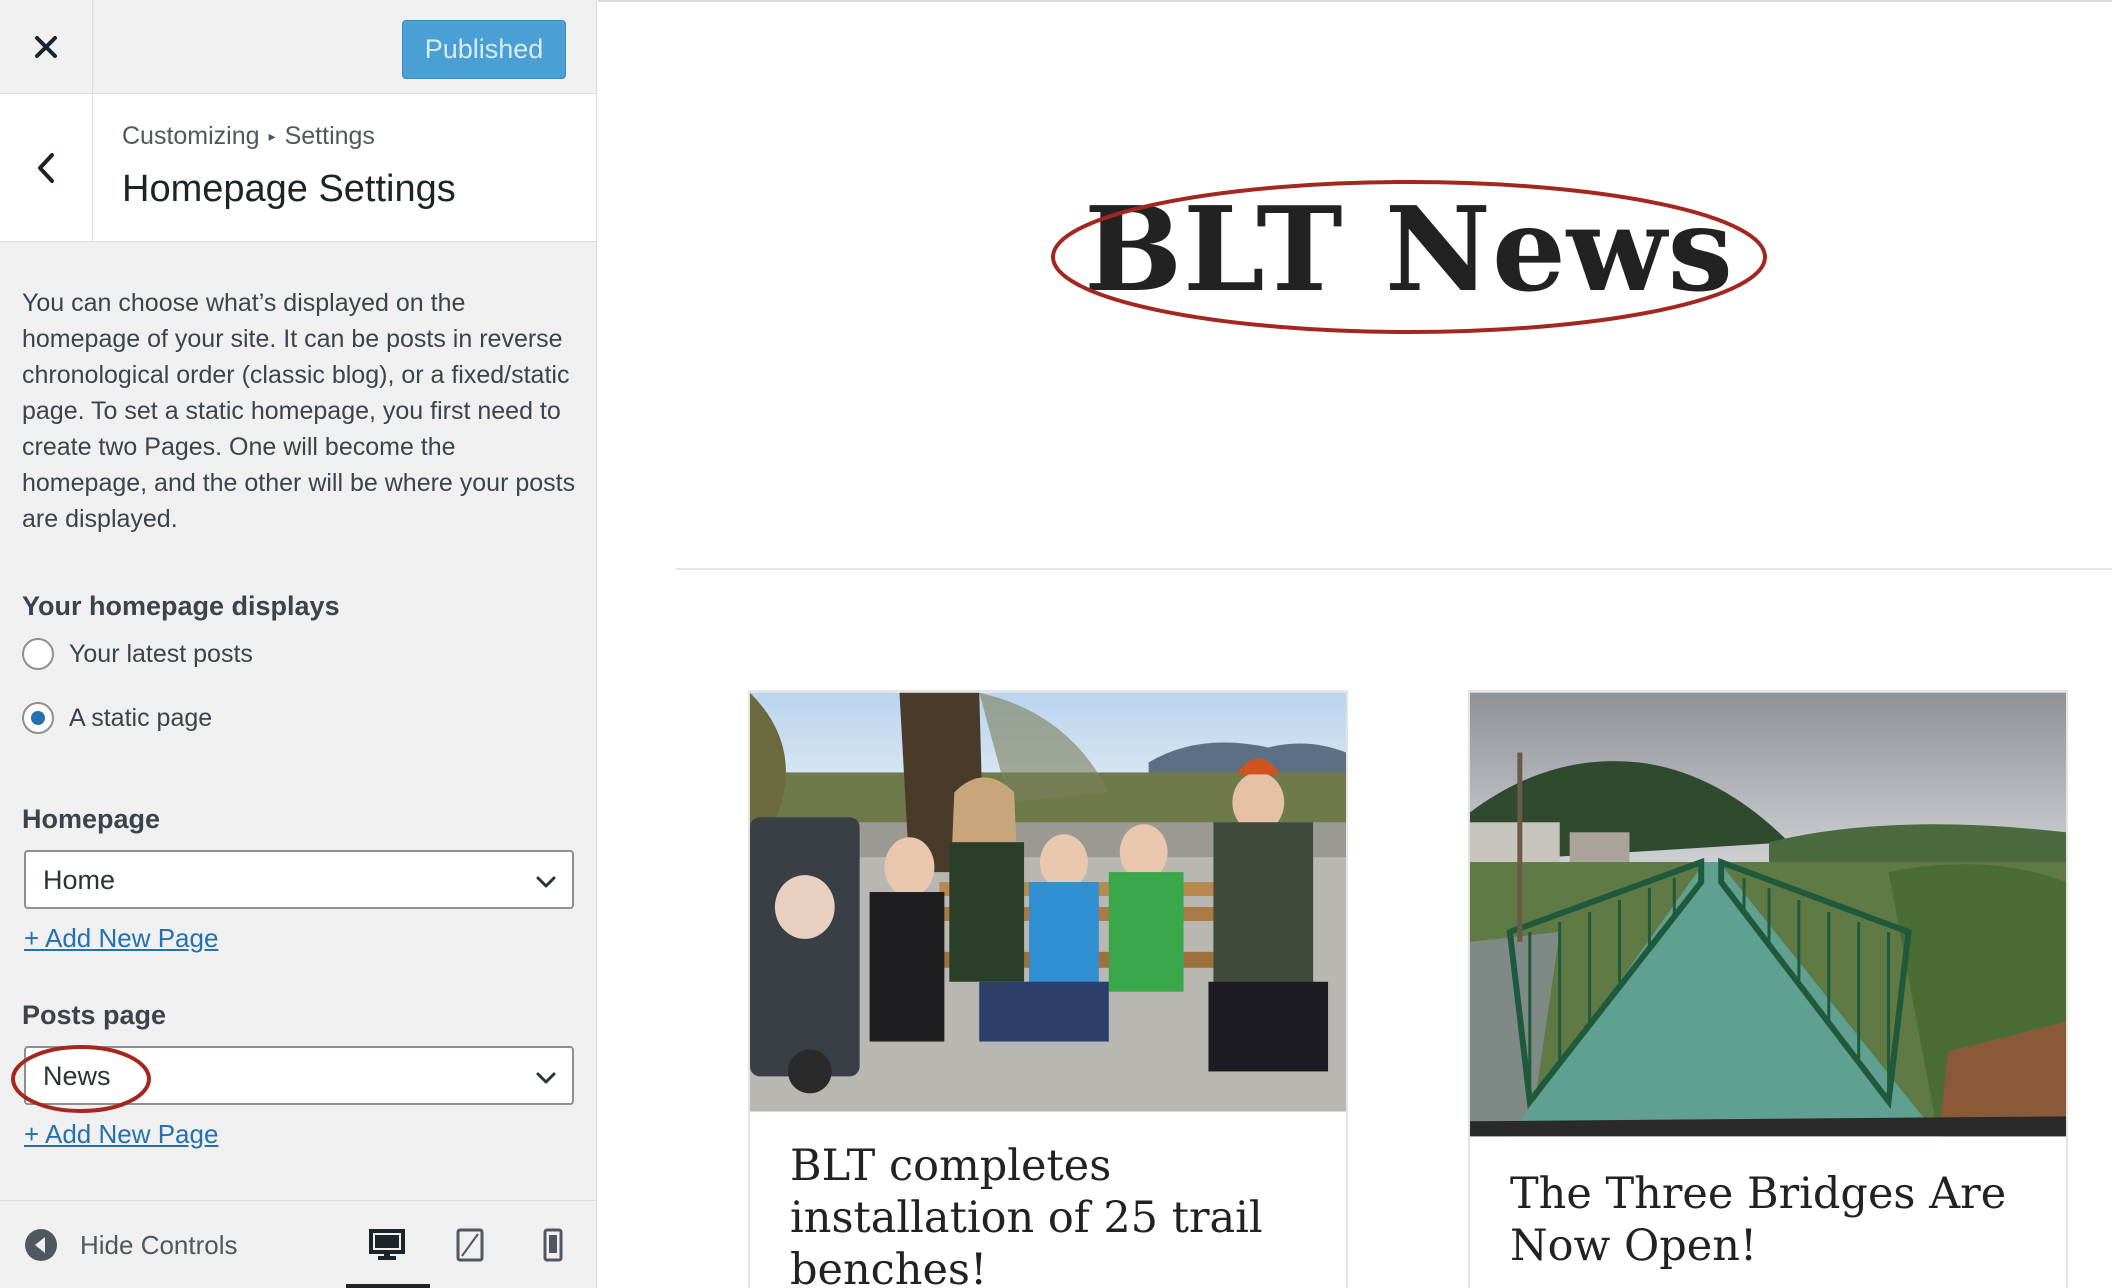 The width and height of the screenshot is (2112, 1288). I want to click on homepage-select-value: Home, so click(79, 880).